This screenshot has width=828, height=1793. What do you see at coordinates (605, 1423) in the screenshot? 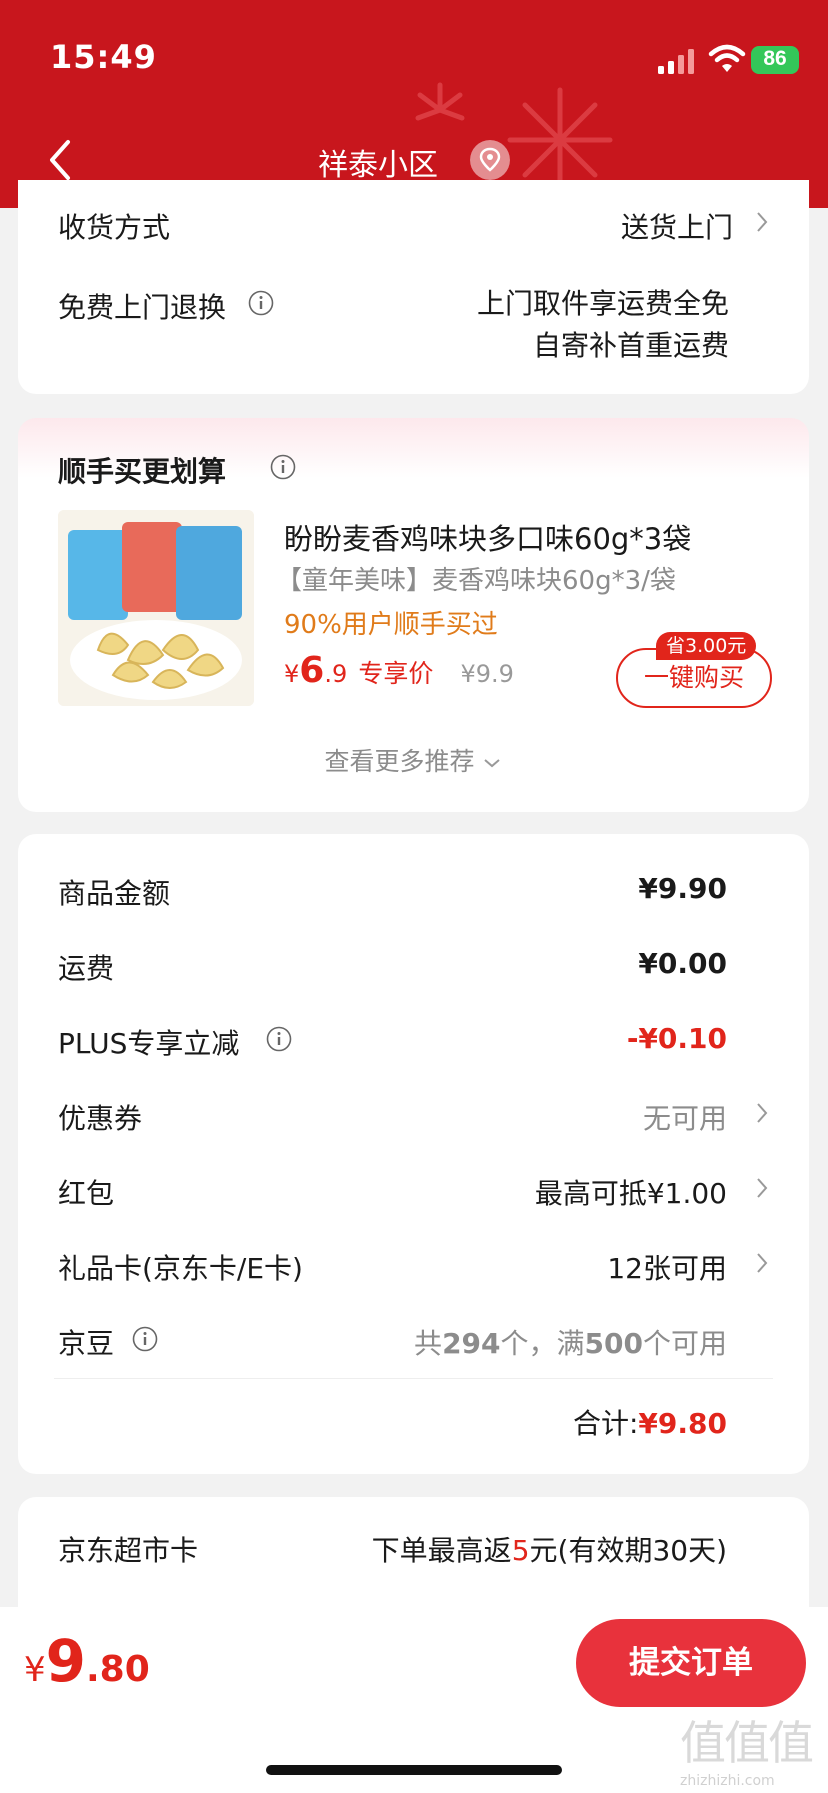
I see `total-label: 合计:` at bounding box center [605, 1423].